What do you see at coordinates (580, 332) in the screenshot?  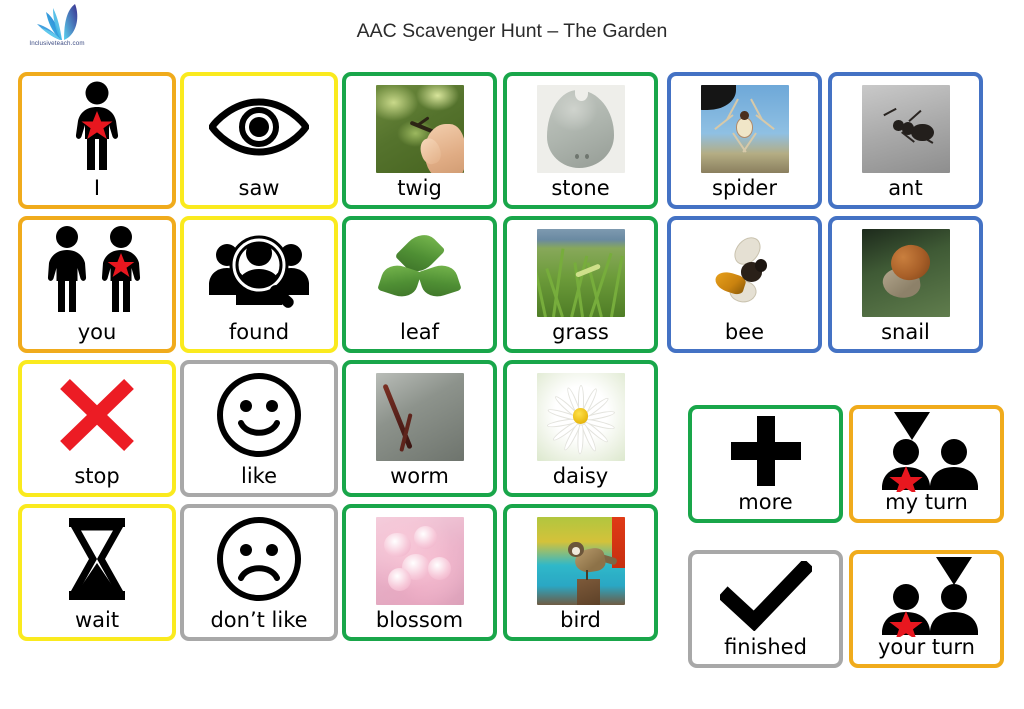 I see `card-label: grass` at bounding box center [580, 332].